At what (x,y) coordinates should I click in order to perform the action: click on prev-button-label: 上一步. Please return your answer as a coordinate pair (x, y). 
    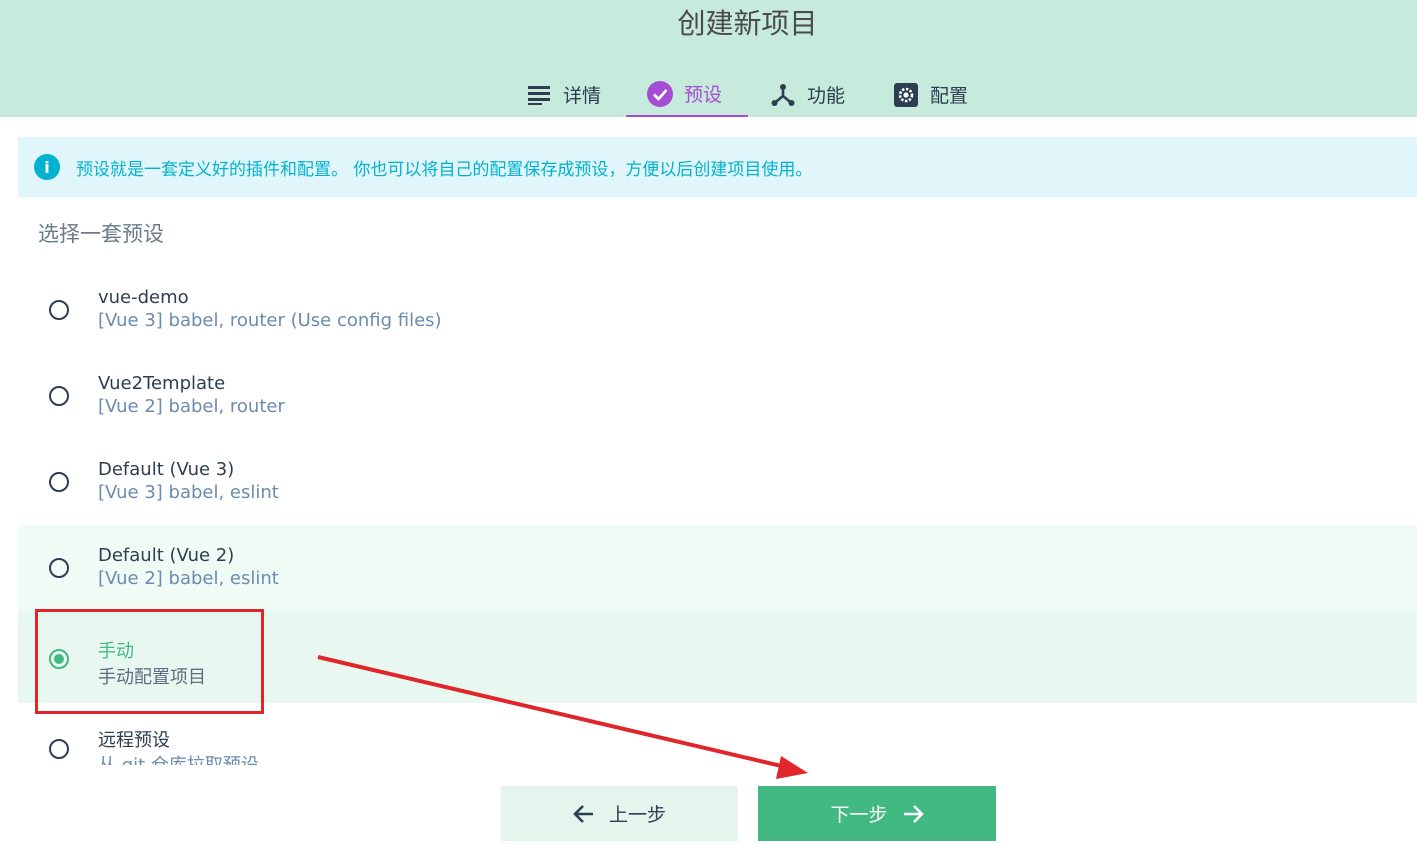
    Looking at the image, I should click on (637, 815).